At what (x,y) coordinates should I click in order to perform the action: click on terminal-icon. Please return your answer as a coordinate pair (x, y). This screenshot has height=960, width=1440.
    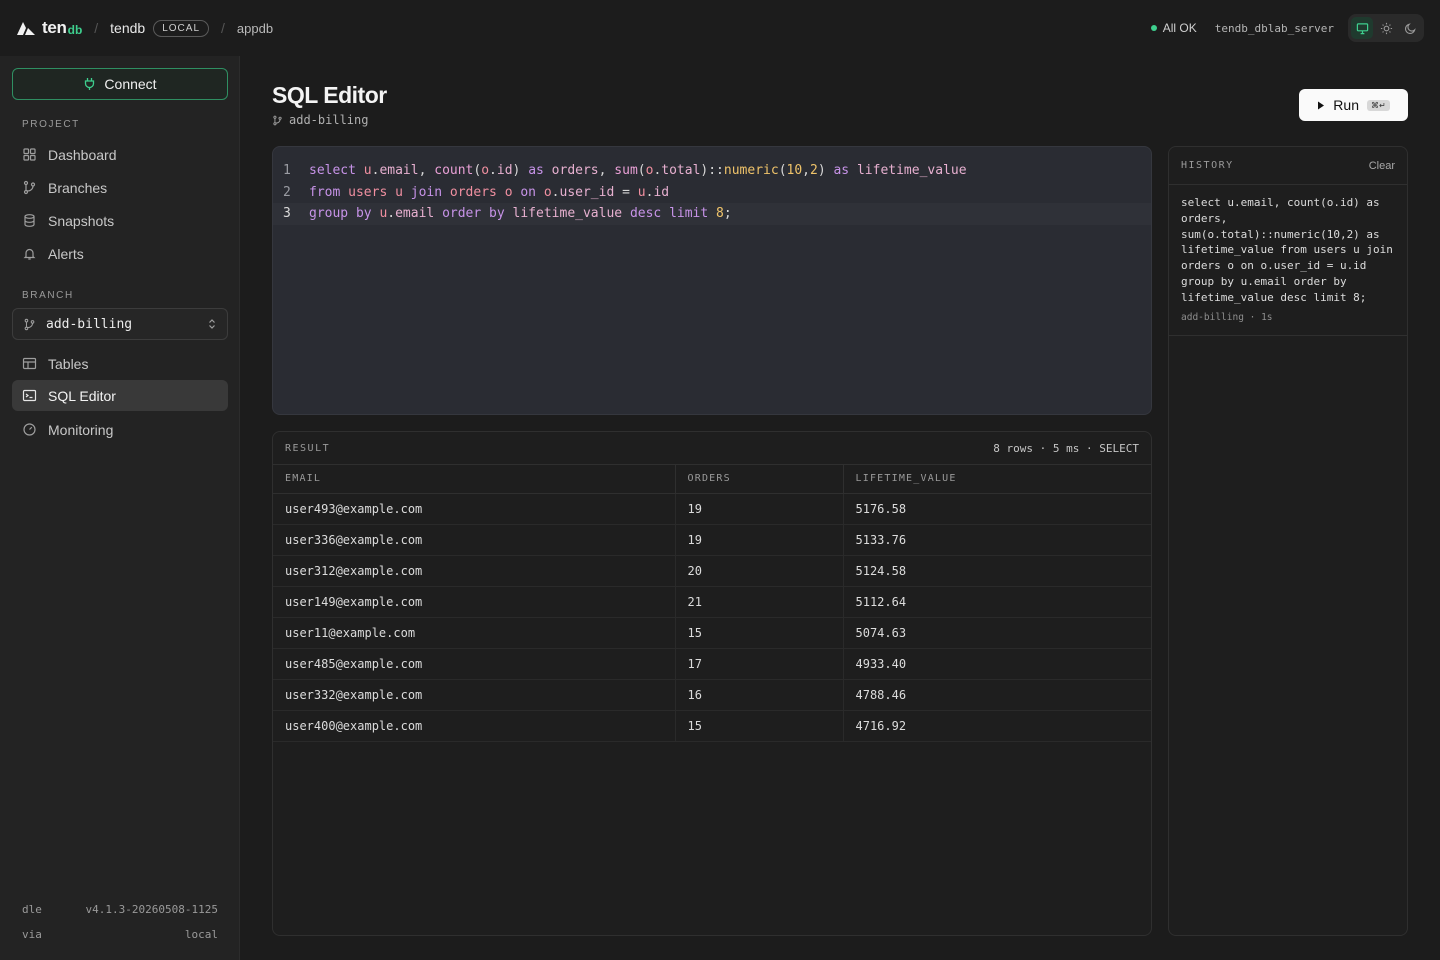
    Looking at the image, I should click on (29, 395).